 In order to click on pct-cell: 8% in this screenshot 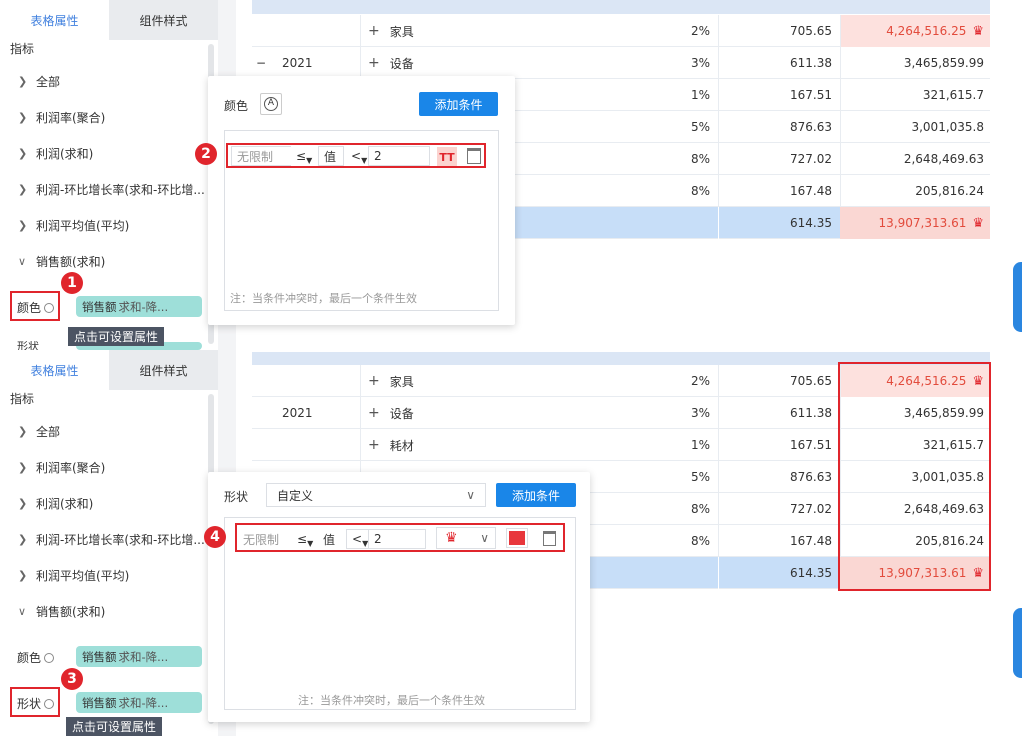, I will do `click(700, 509)`.